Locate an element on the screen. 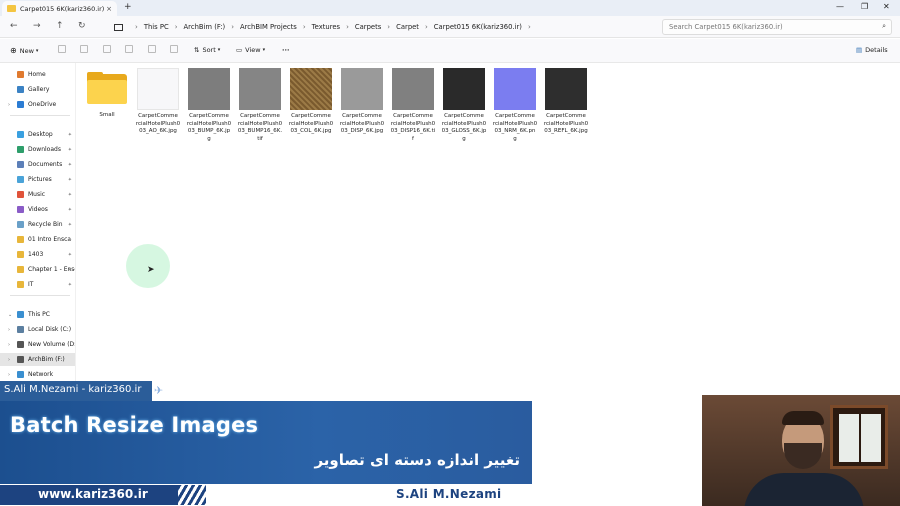 The width and height of the screenshot is (900, 506). breadcrumb-item: ArchBim (F:) is located at coordinates (205, 27).